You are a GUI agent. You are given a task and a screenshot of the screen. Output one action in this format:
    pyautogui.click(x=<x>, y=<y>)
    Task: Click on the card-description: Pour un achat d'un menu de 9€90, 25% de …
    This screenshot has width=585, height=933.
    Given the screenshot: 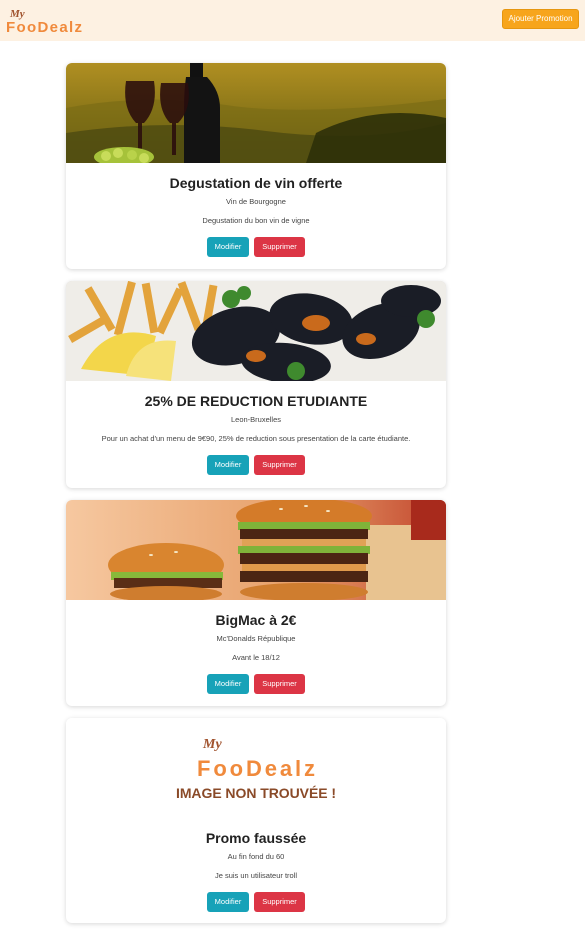 What is the action you would take?
    pyautogui.click(x=256, y=438)
    